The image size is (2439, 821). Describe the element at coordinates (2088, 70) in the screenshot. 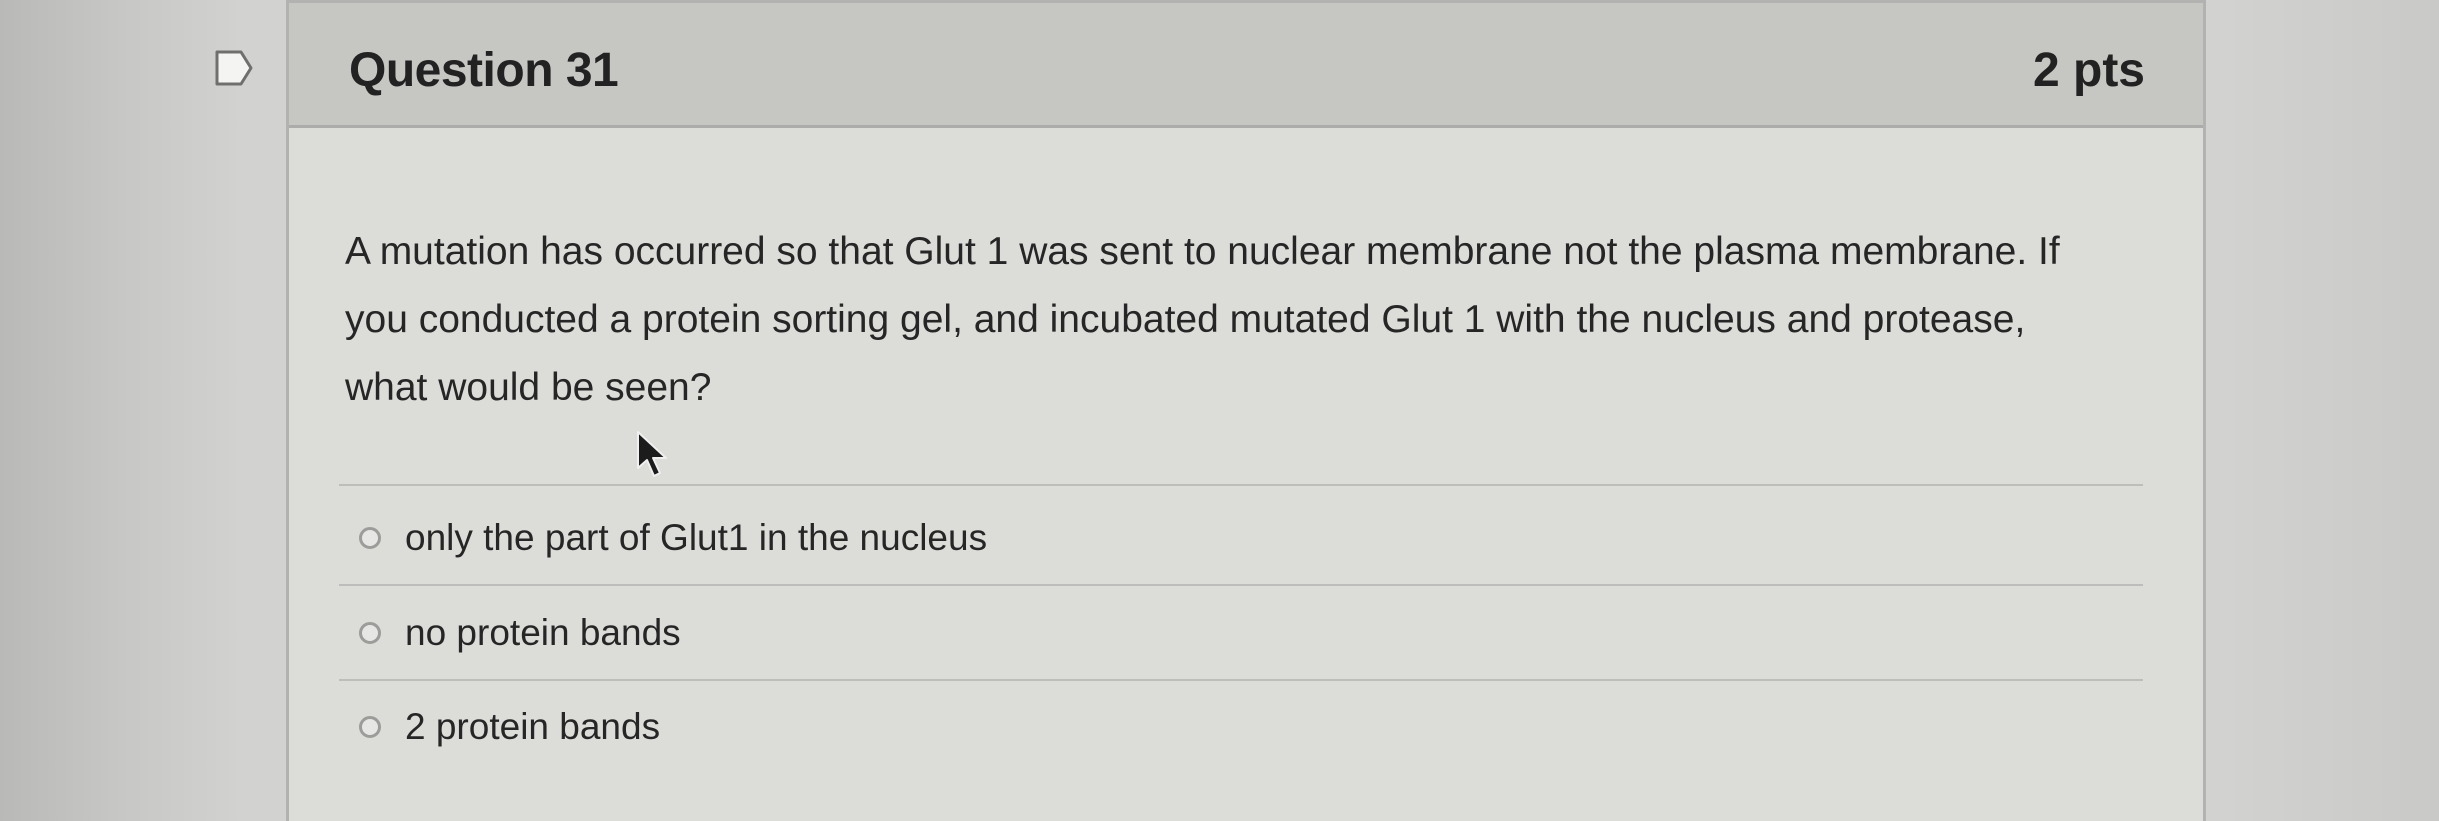

I see `question-points: 2 pts` at that location.